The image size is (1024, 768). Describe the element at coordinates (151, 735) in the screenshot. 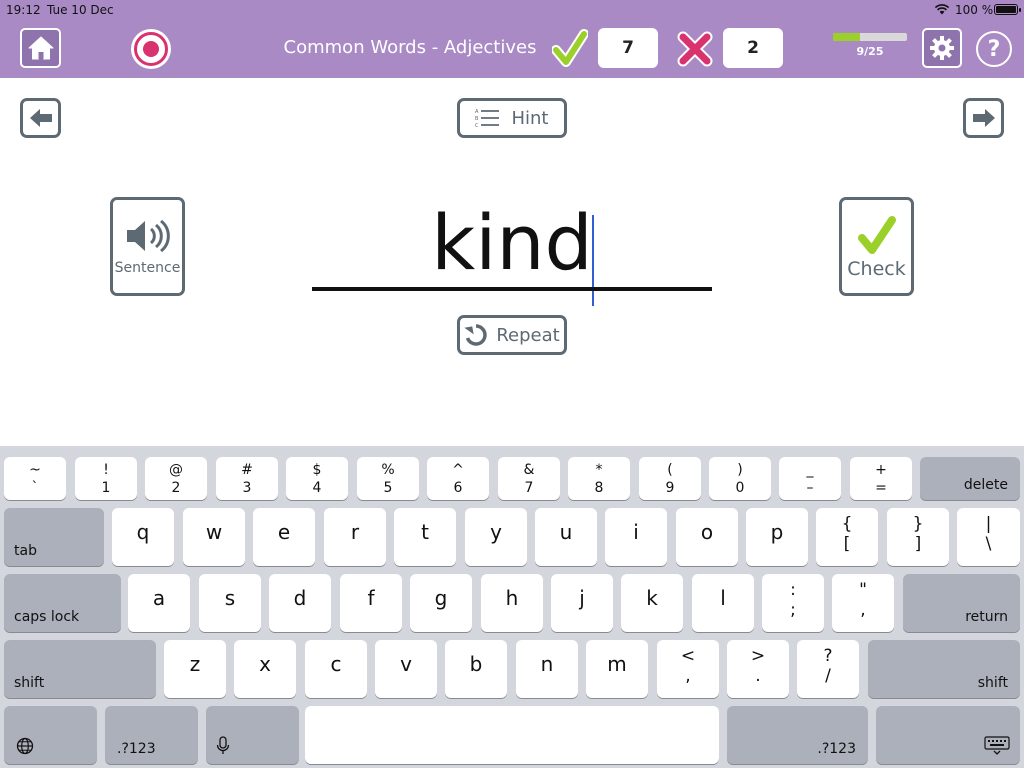

I see `numbers-key-left: .?123` at that location.